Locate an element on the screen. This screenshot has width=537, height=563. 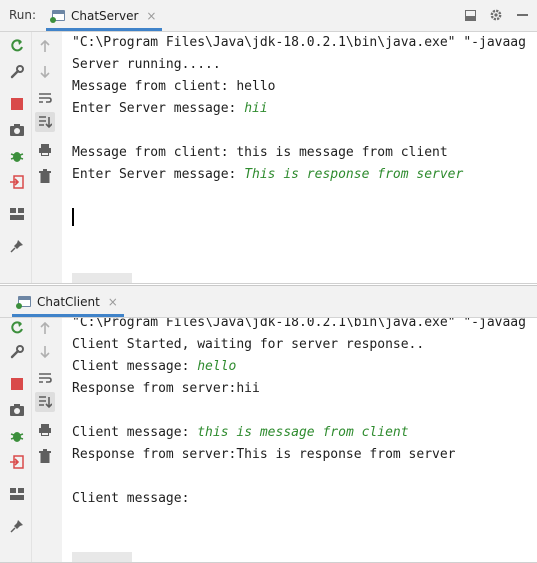
tab-chatserver: ChatServer × is located at coordinates (104, 15).